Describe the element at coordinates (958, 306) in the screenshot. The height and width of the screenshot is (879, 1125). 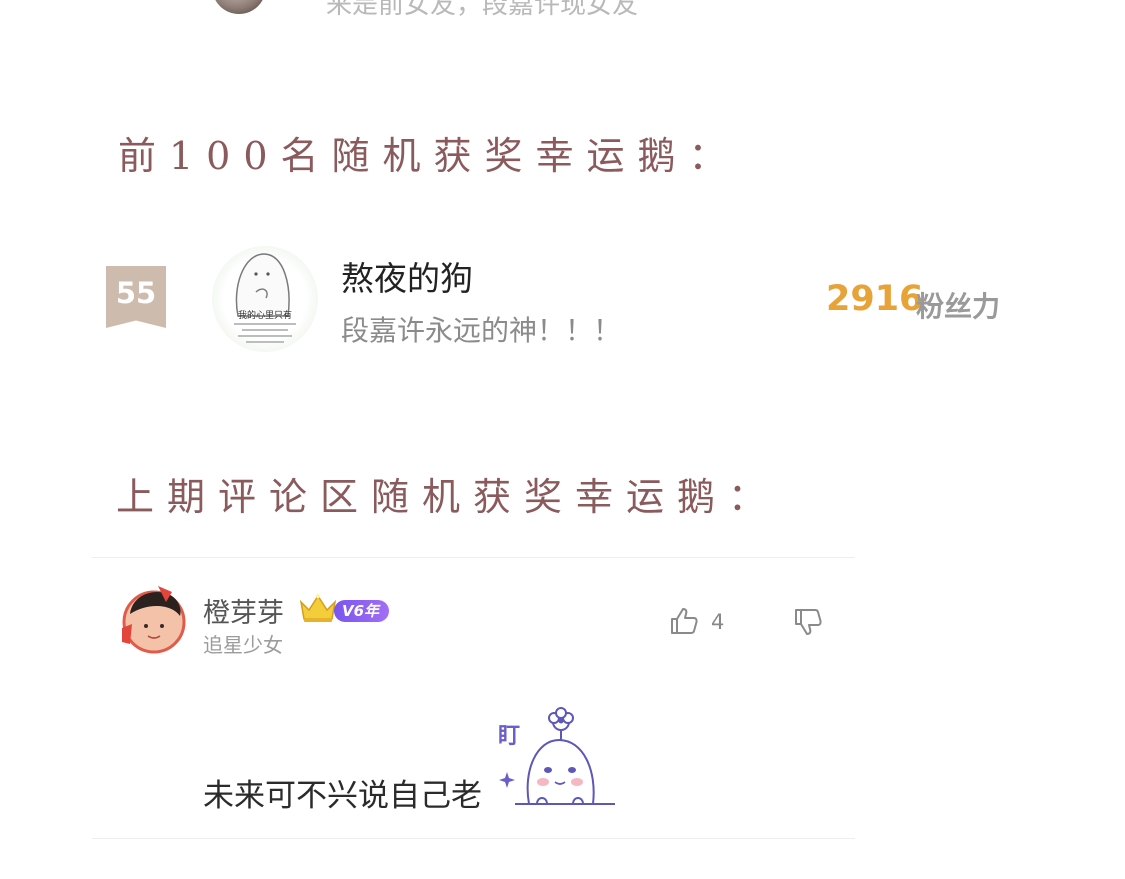
I see `fan-score-label: 粉丝力` at that location.